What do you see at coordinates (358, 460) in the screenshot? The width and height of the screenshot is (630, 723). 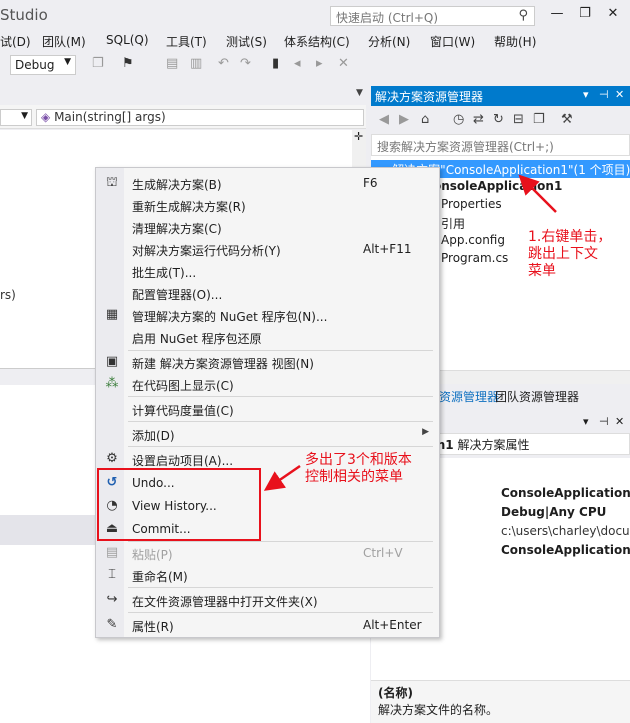 I see `annotation-line: 多出了3个和版本` at bounding box center [358, 460].